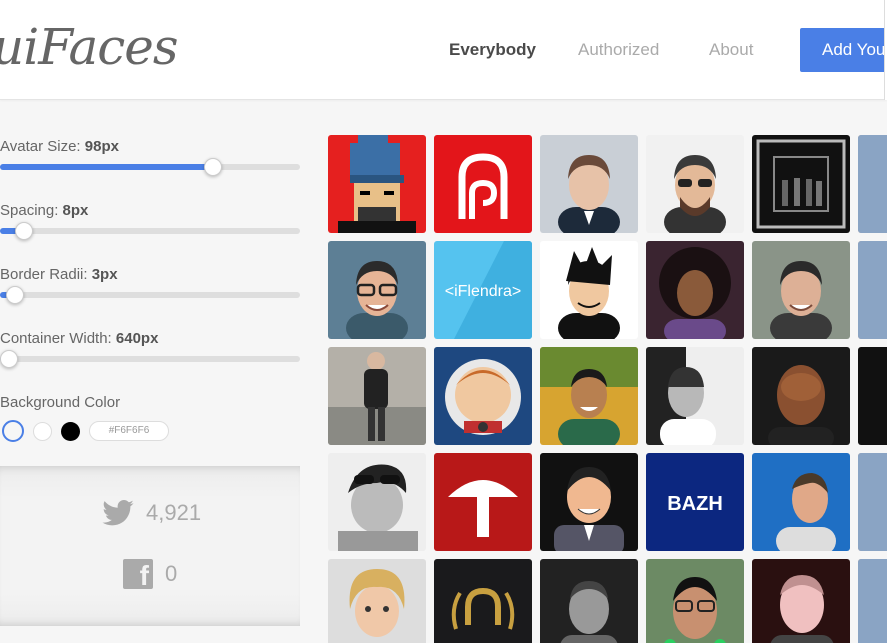  I want to click on avatar-text: BAZH, so click(695, 504).